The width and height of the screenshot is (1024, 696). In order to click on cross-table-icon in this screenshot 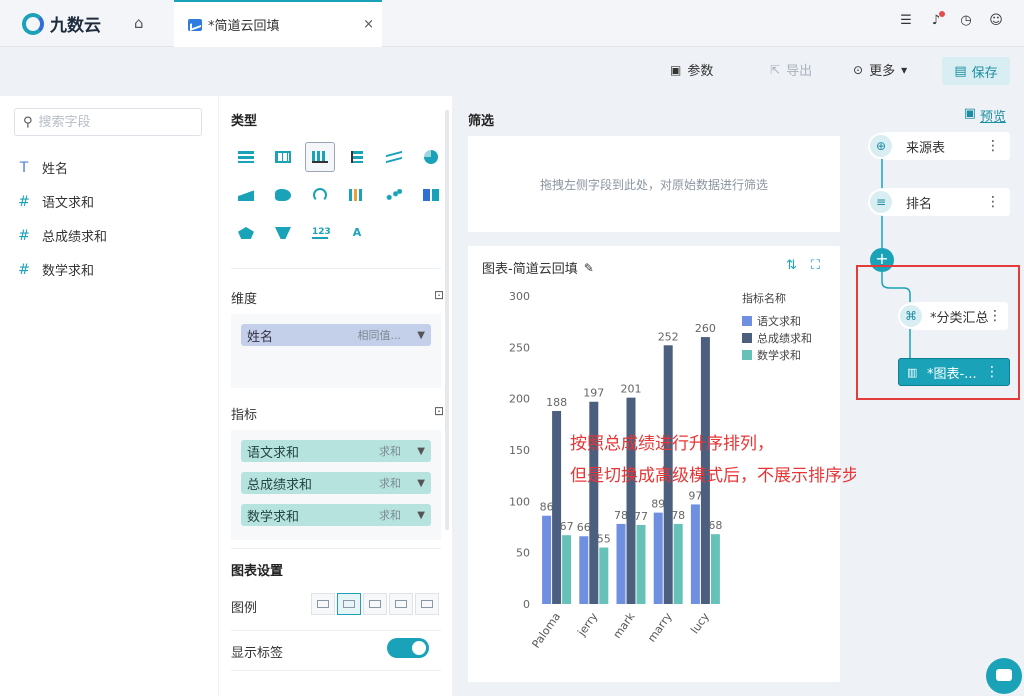, I will do `click(283, 157)`.